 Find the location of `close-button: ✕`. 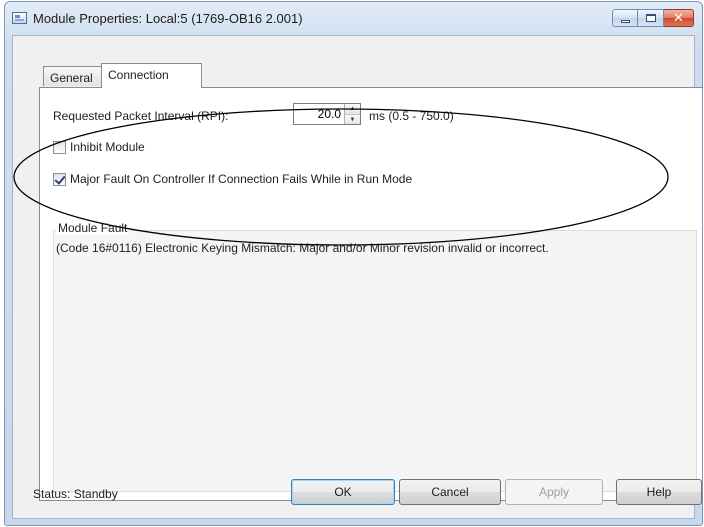

close-button: ✕ is located at coordinates (679, 18).